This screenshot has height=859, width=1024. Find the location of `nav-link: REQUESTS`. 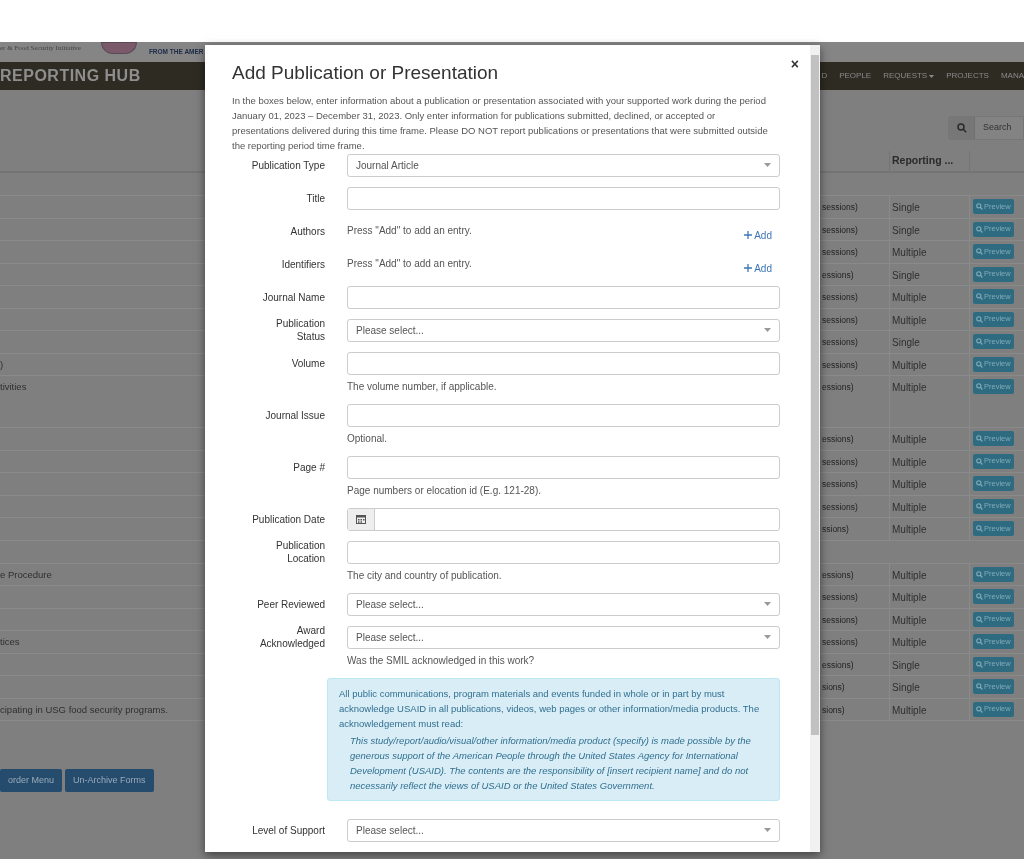

nav-link: REQUESTS is located at coordinates (909, 76).